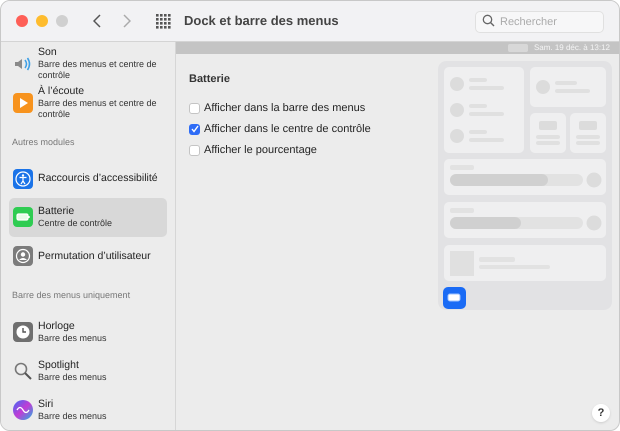 The width and height of the screenshot is (620, 431). What do you see at coordinates (287, 129) in the screenshot?
I see `option-label: Afficher dans le centre de contrôle` at bounding box center [287, 129].